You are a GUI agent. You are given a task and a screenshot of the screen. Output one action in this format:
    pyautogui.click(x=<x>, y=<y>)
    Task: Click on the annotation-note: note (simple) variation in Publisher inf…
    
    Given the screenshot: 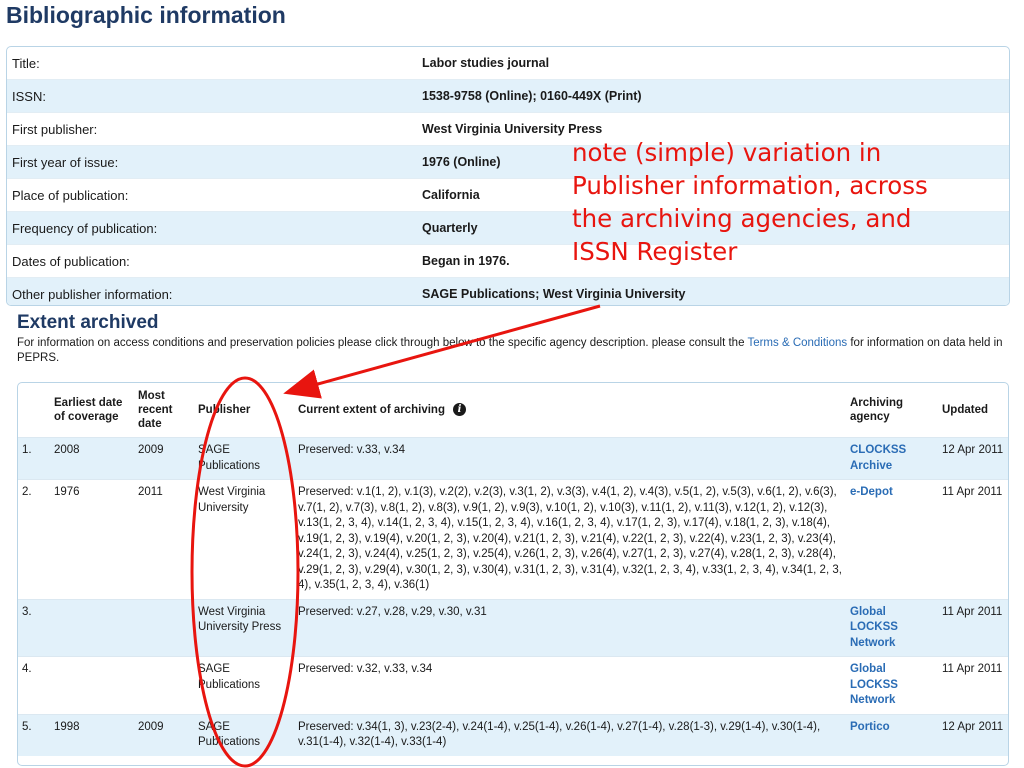 What is the action you would take?
    pyautogui.click(x=750, y=202)
    